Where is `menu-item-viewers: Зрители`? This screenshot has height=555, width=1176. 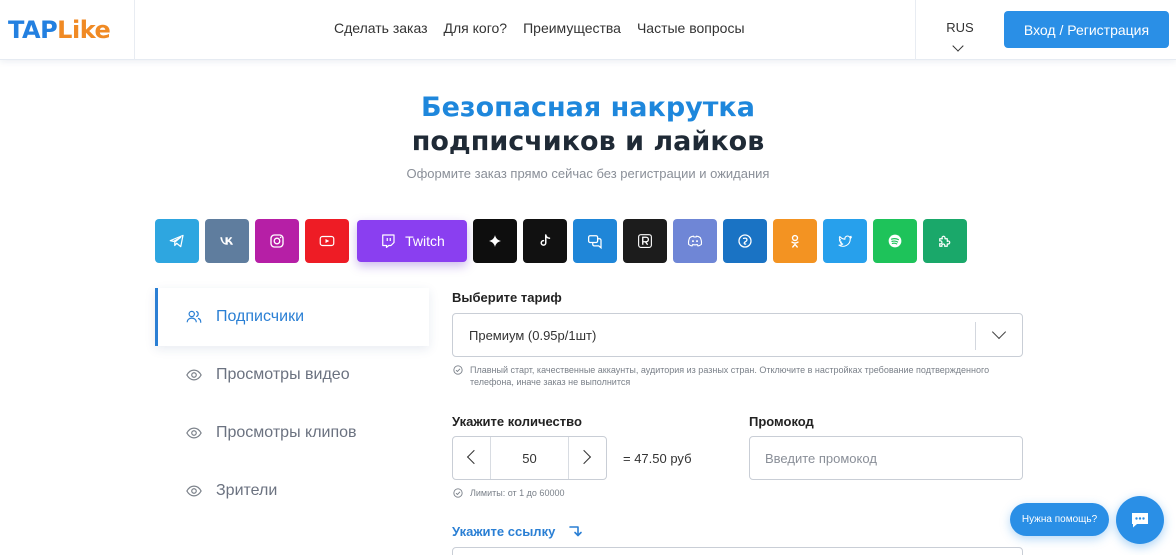
menu-item-viewers: Зрители is located at coordinates (292, 491).